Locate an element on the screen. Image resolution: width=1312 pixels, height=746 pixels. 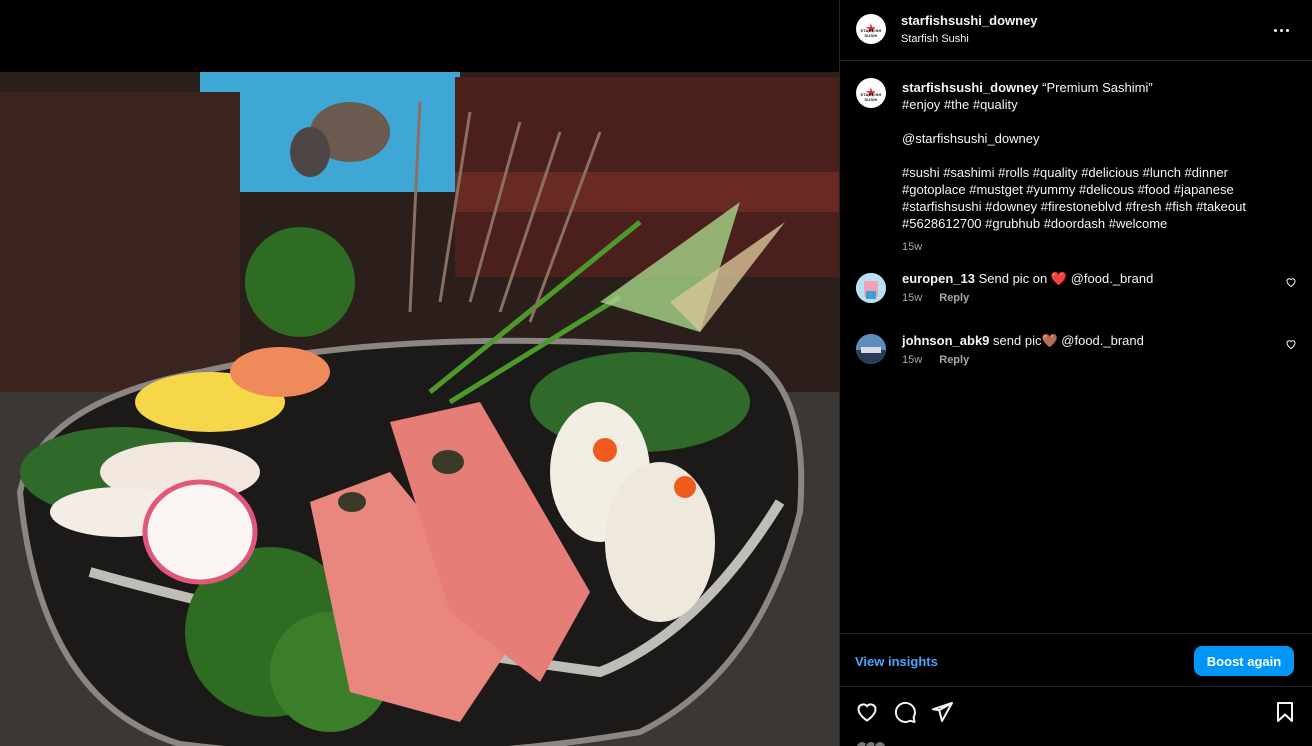
comment-text: Send pic on is located at coordinates (1013, 278).